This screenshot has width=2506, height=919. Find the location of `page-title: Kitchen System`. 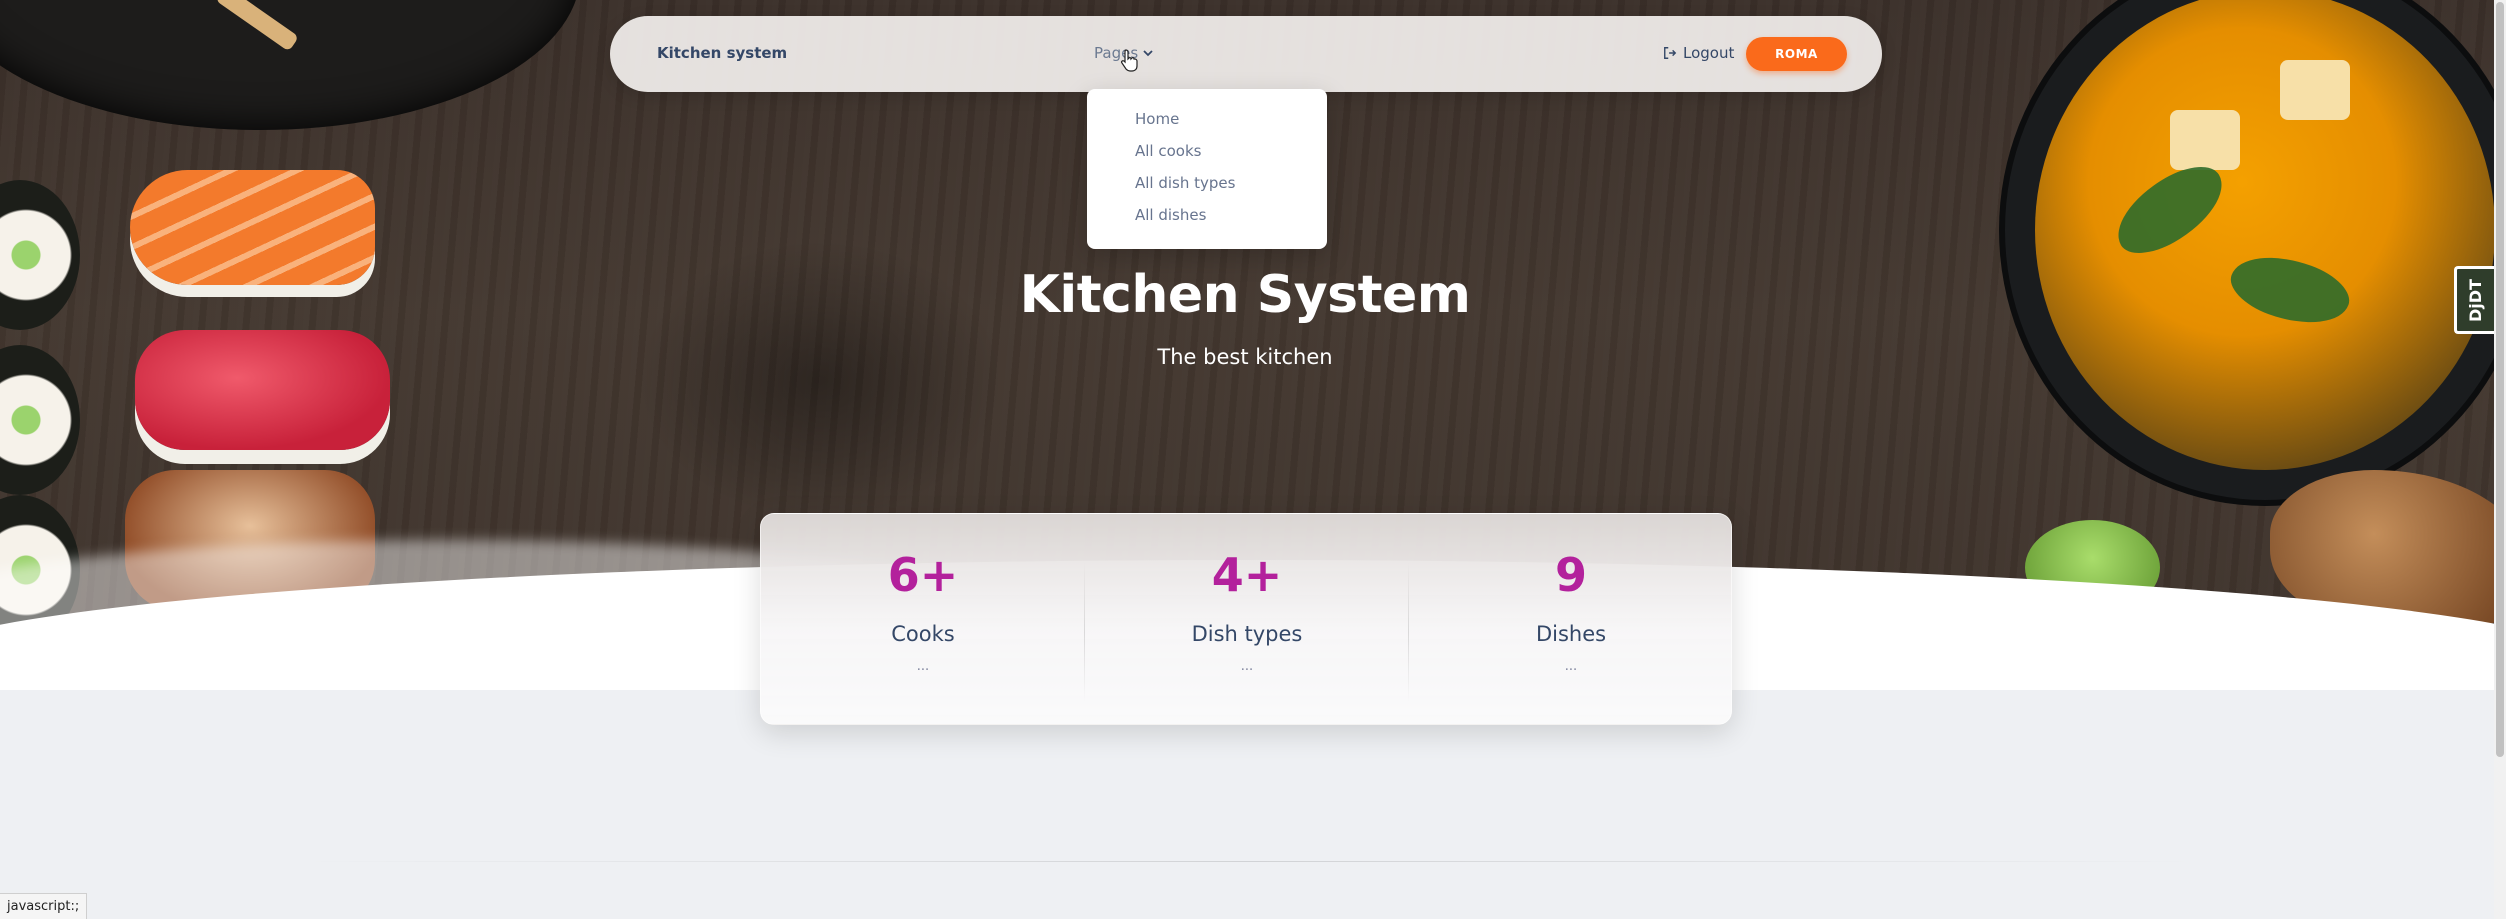

page-title: Kitchen System is located at coordinates (1245, 295).